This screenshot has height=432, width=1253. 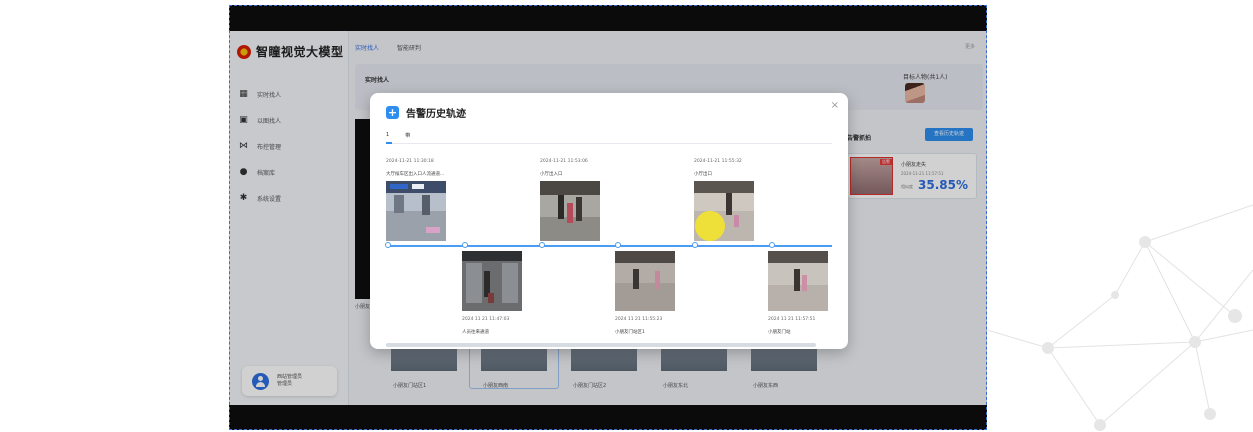 I want to click on plus-icon: +, so click(x=392, y=112).